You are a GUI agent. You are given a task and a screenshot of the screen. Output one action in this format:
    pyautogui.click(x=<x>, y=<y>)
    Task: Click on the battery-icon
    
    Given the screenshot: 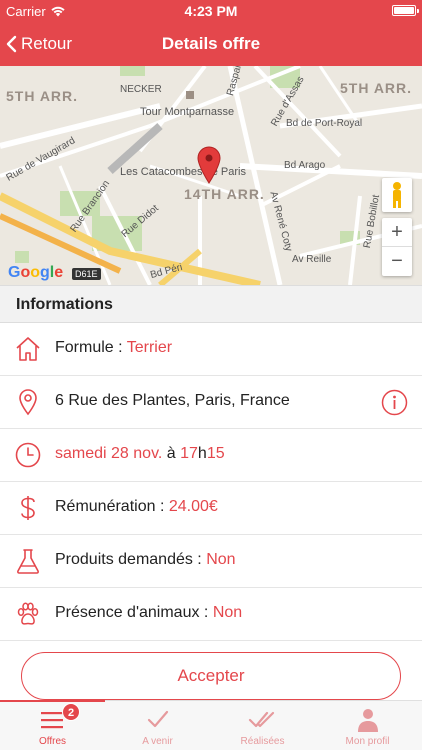 What is the action you would take?
    pyautogui.click(x=405, y=10)
    